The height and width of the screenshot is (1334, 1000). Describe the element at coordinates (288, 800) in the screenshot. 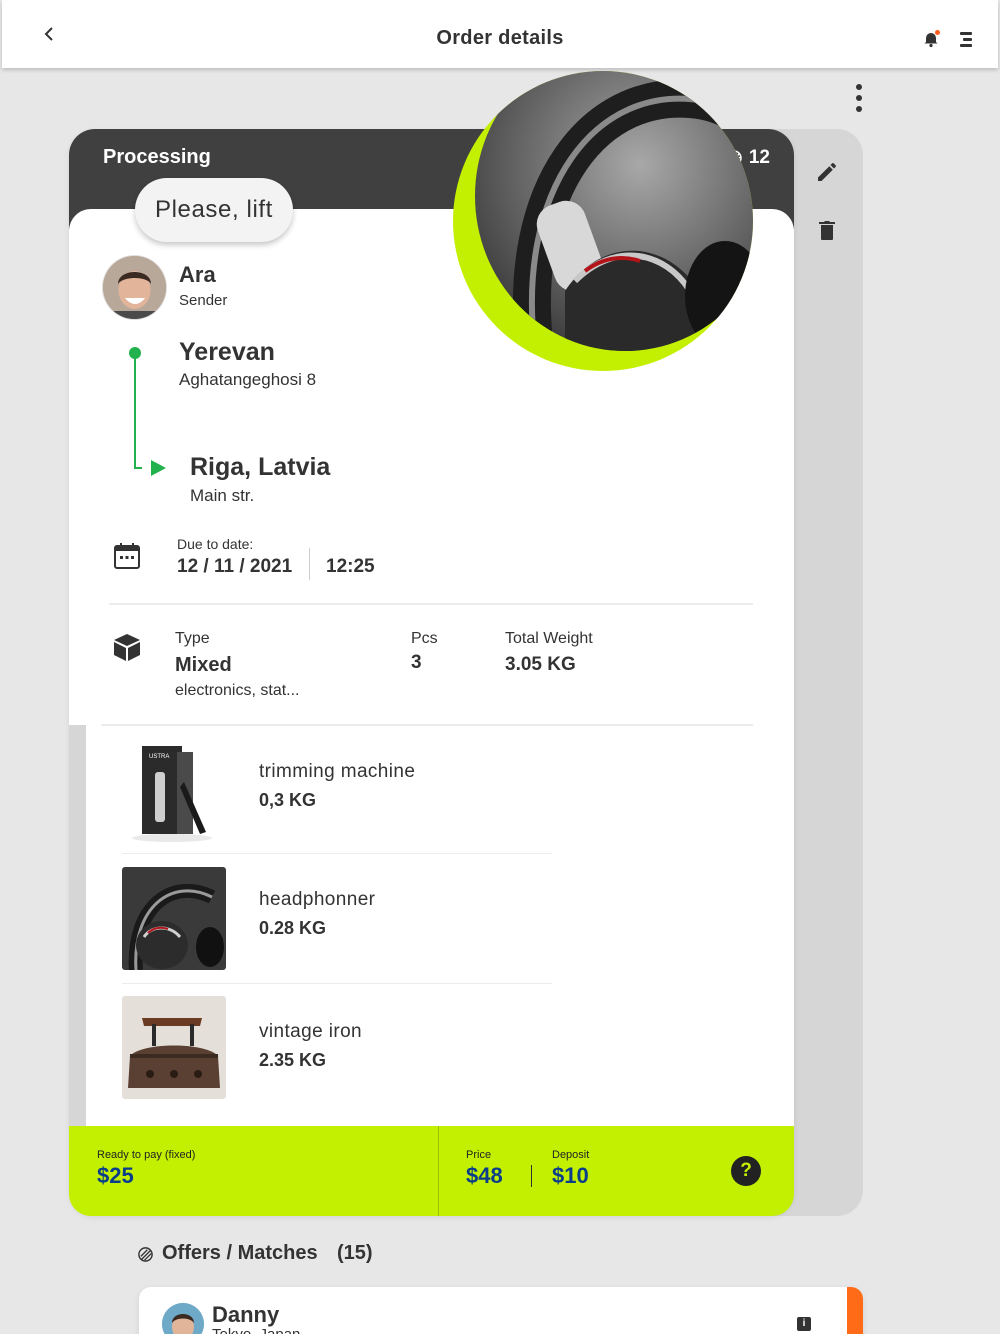

I see `item-weight: 0,3 KG` at that location.